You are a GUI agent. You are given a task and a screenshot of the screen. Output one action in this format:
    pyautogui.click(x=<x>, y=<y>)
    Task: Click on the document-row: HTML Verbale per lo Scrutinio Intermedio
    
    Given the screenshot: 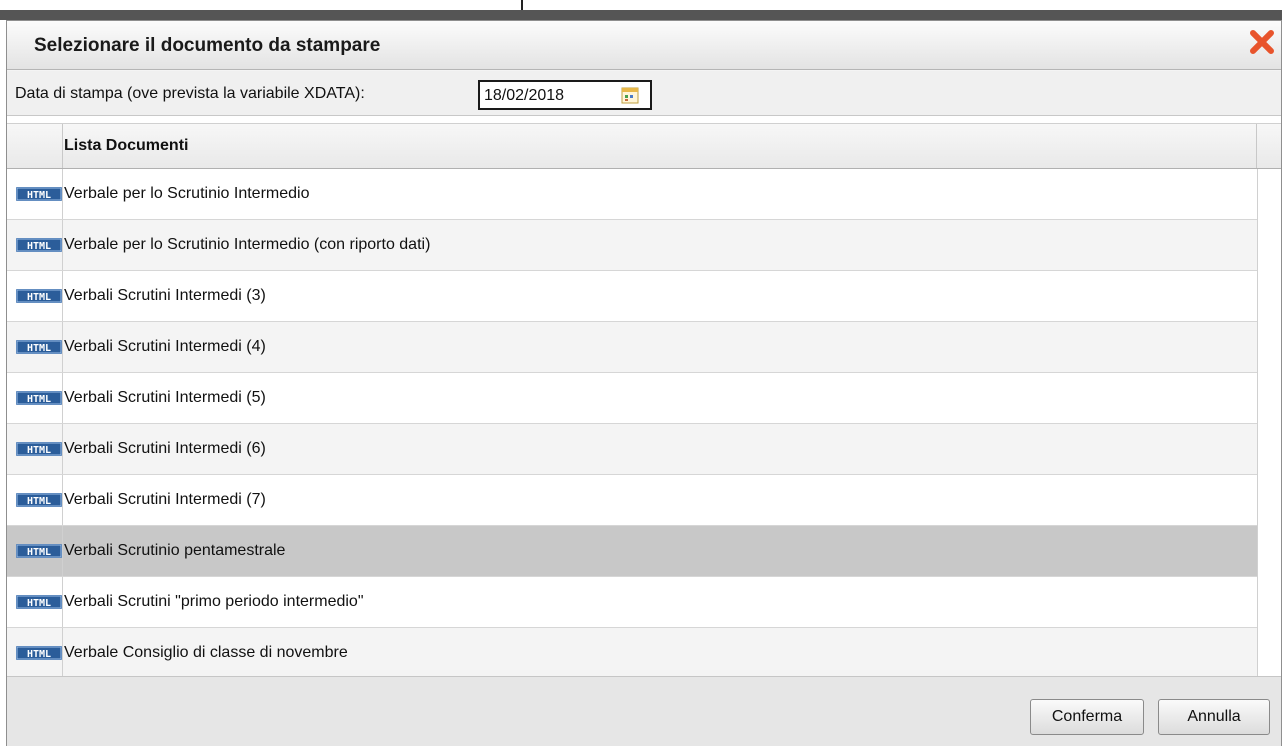 What is the action you would take?
    pyautogui.click(x=632, y=194)
    